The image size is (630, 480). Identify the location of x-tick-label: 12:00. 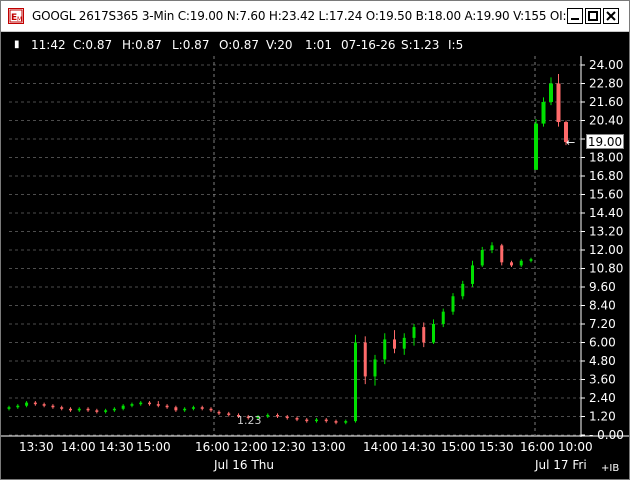
(250, 447).